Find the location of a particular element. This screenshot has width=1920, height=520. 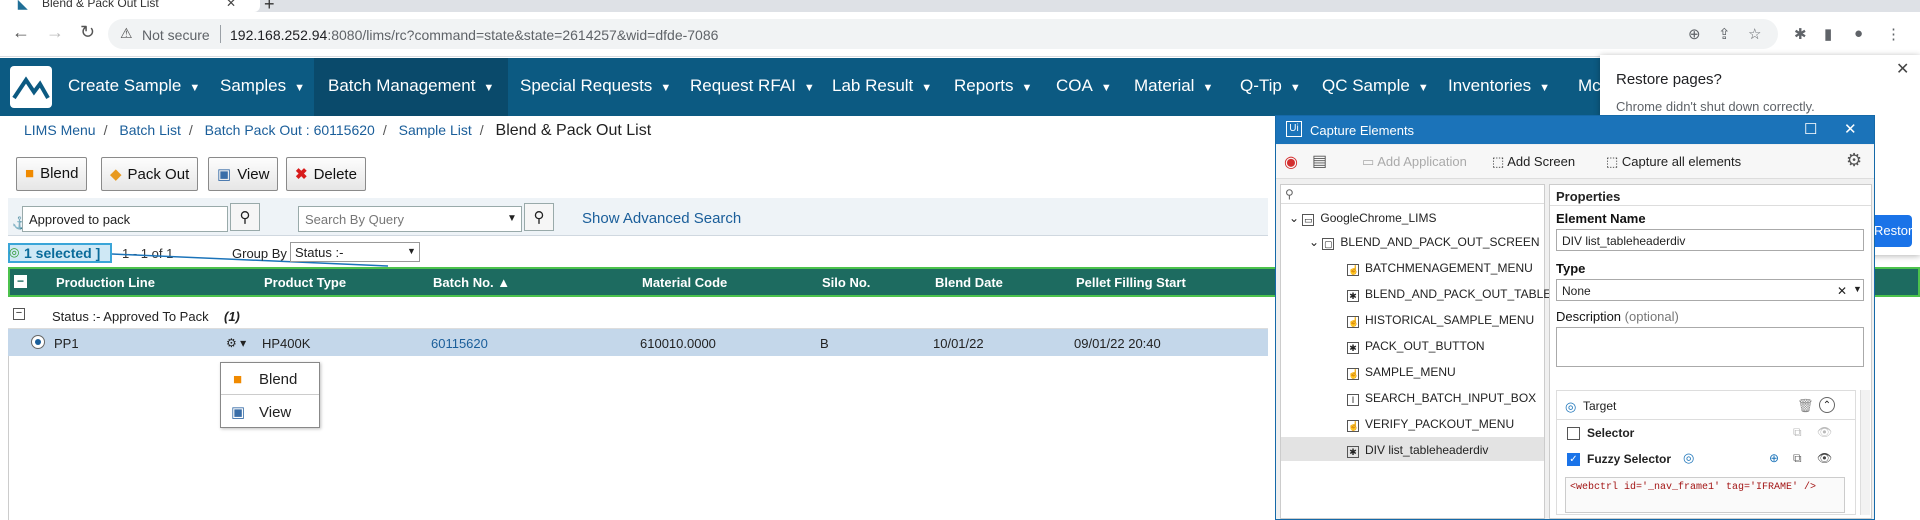

nav-coa: COA ▼ is located at coordinates (1084, 86).